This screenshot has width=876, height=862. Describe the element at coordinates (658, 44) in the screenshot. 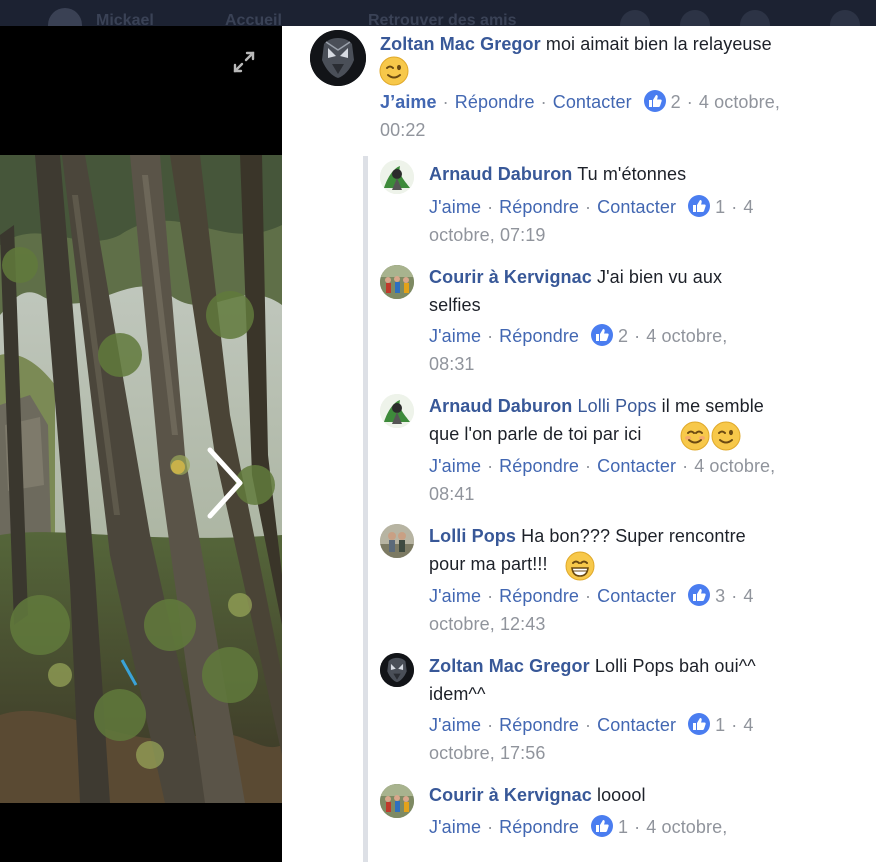

I see `comment-text: moi aimait bien la relayeuse` at that location.